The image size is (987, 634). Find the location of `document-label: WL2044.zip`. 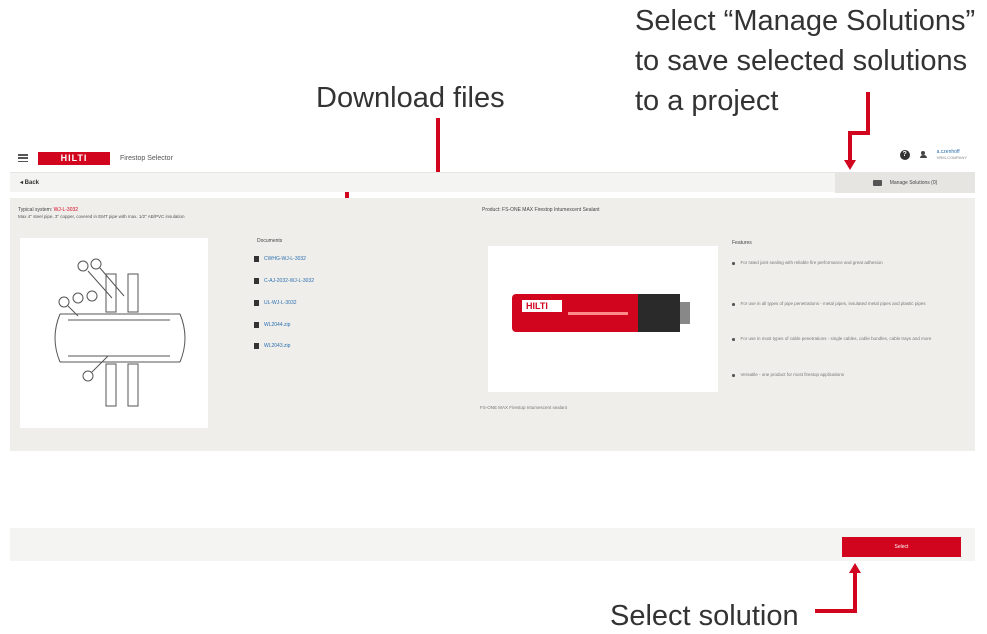

document-label: WL2044.zip is located at coordinates (277, 325).